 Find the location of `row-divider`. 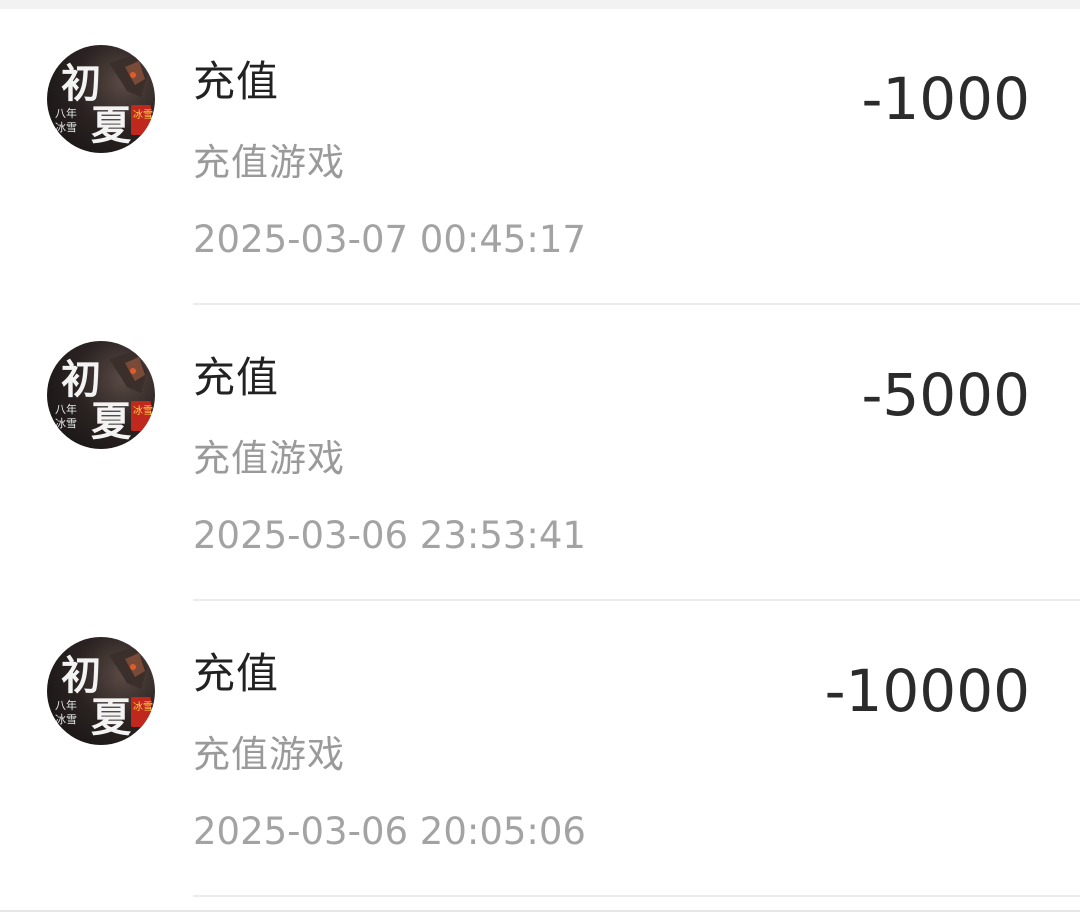

row-divider is located at coordinates (636, 896).